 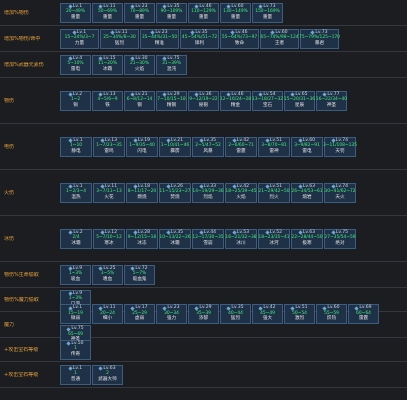 What do you see at coordinates (307, 146) in the screenshot?
I see `affix-cell: Lv.60 3~9/82~91 雷电` at bounding box center [307, 146].